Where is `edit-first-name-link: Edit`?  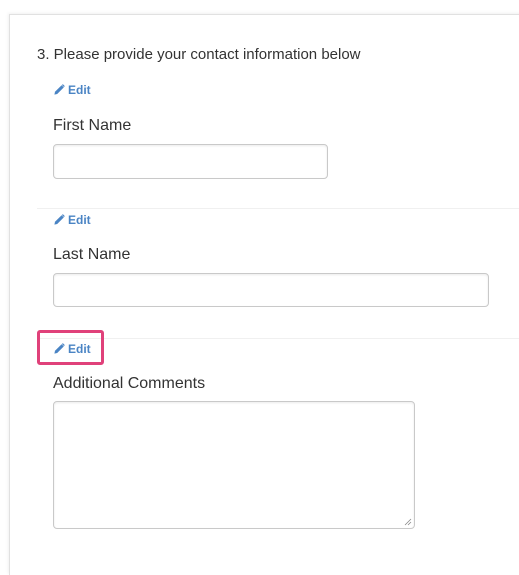 edit-first-name-link: Edit is located at coordinates (72, 90).